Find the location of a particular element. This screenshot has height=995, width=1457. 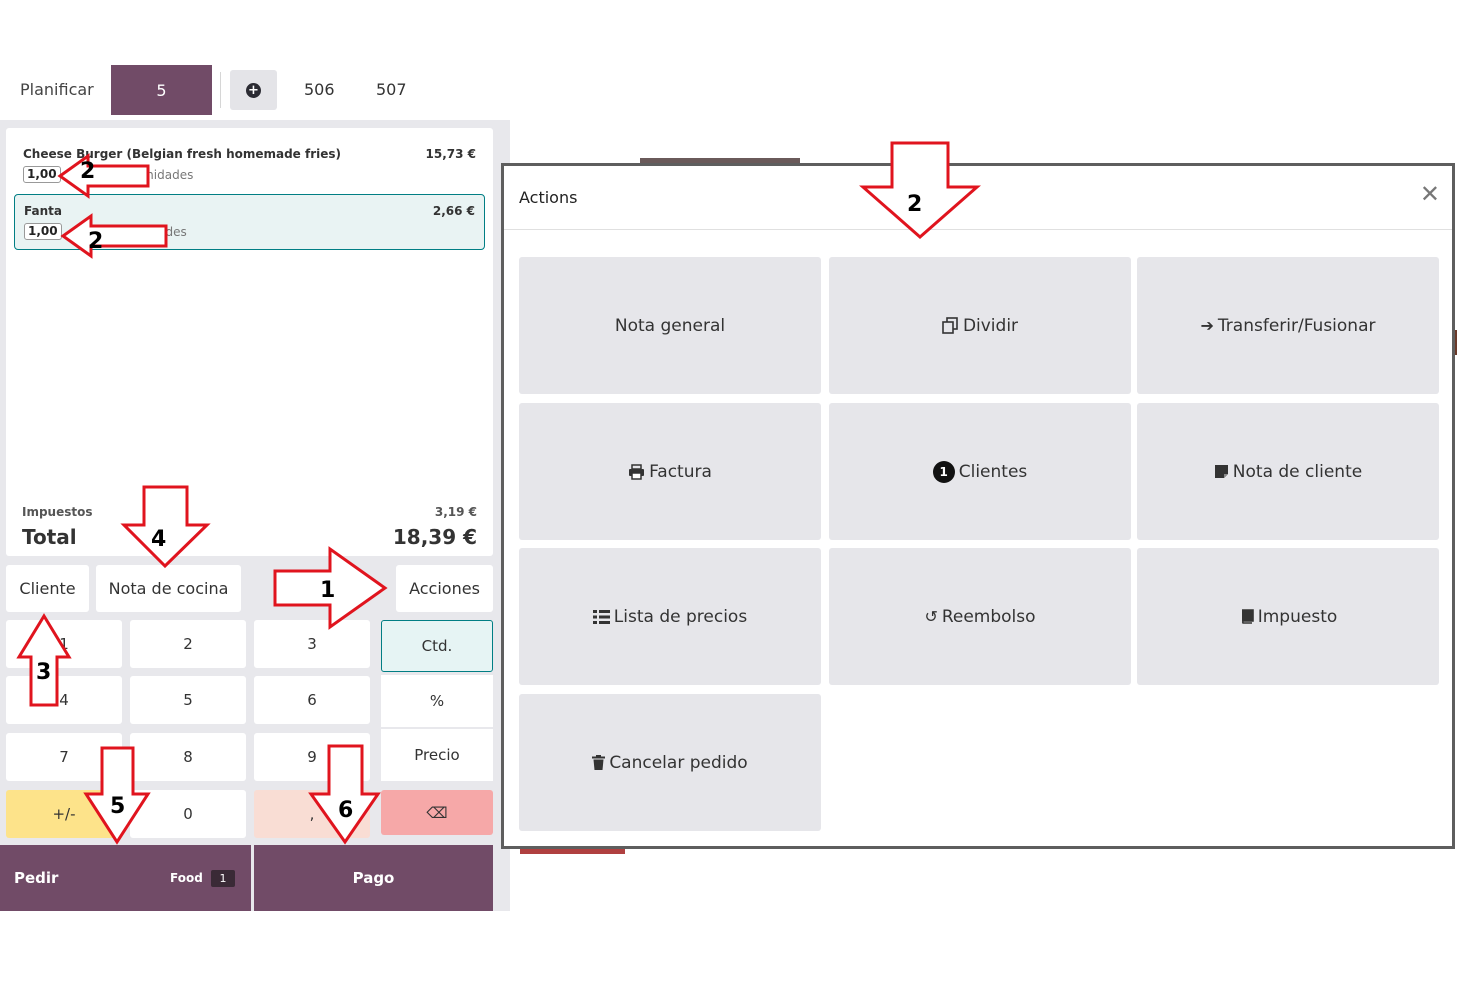

order-button-label: Pedir is located at coordinates (36, 878).